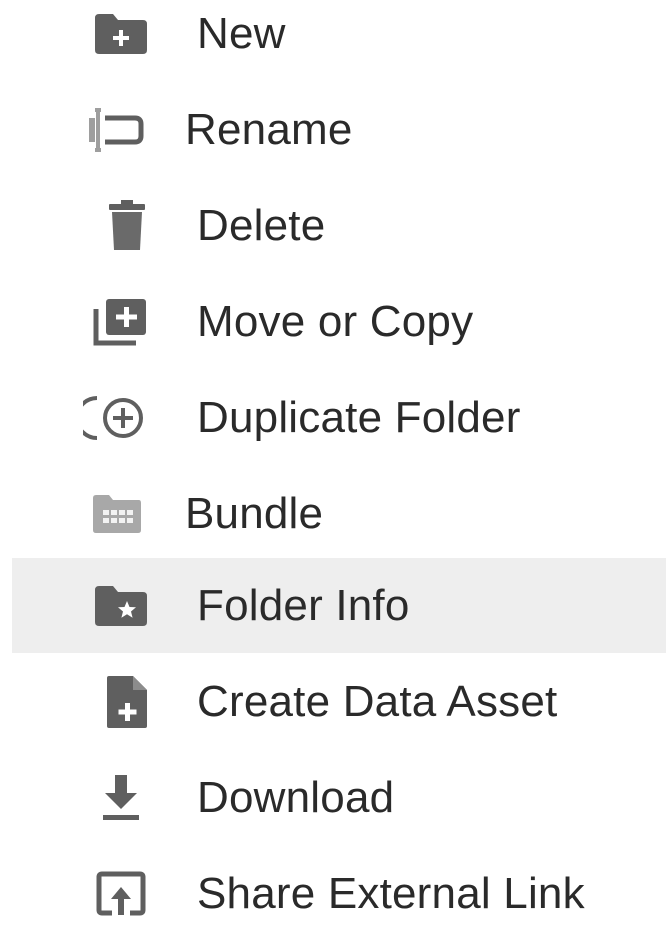 The image size is (666, 941). I want to click on menu-item-create-data-asset: Create Data Asset, so click(339, 701).